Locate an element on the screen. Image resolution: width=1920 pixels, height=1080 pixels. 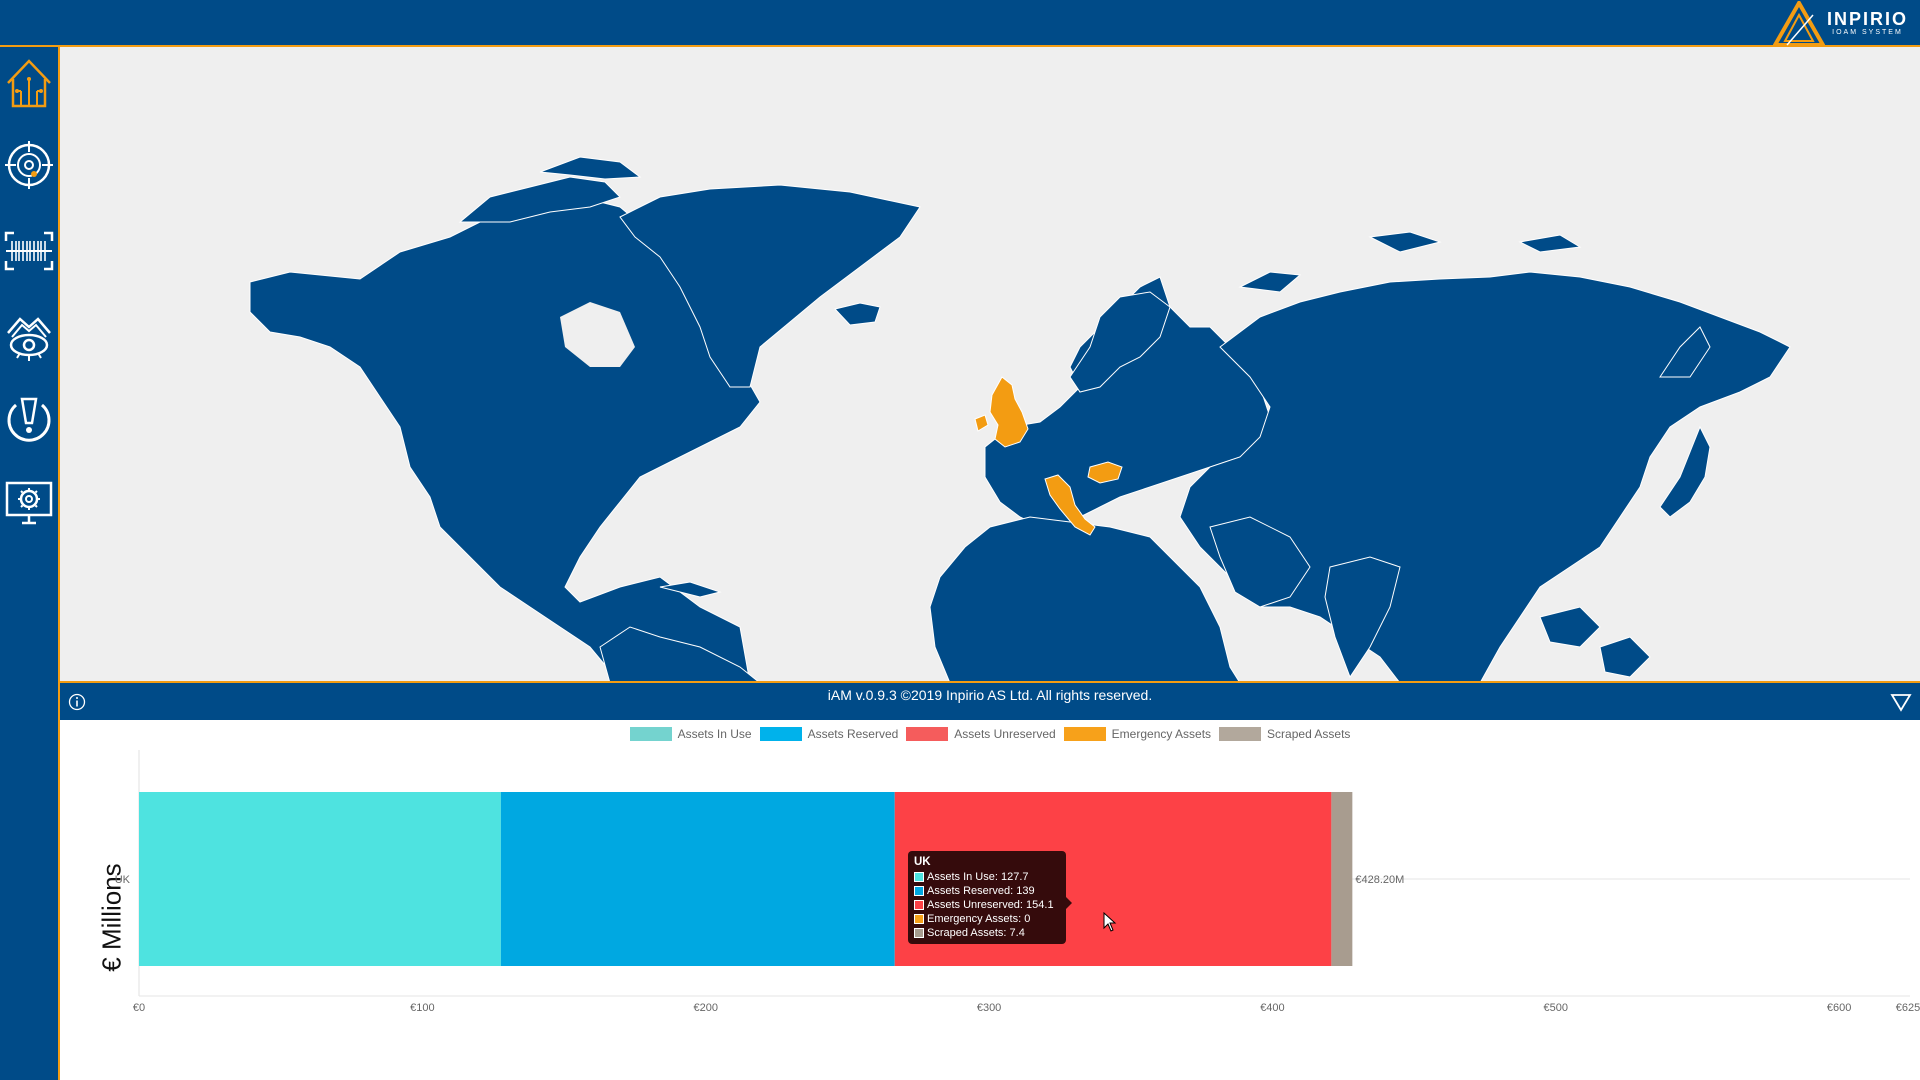
x-tick-label: €100 is located at coordinates (422, 1008).